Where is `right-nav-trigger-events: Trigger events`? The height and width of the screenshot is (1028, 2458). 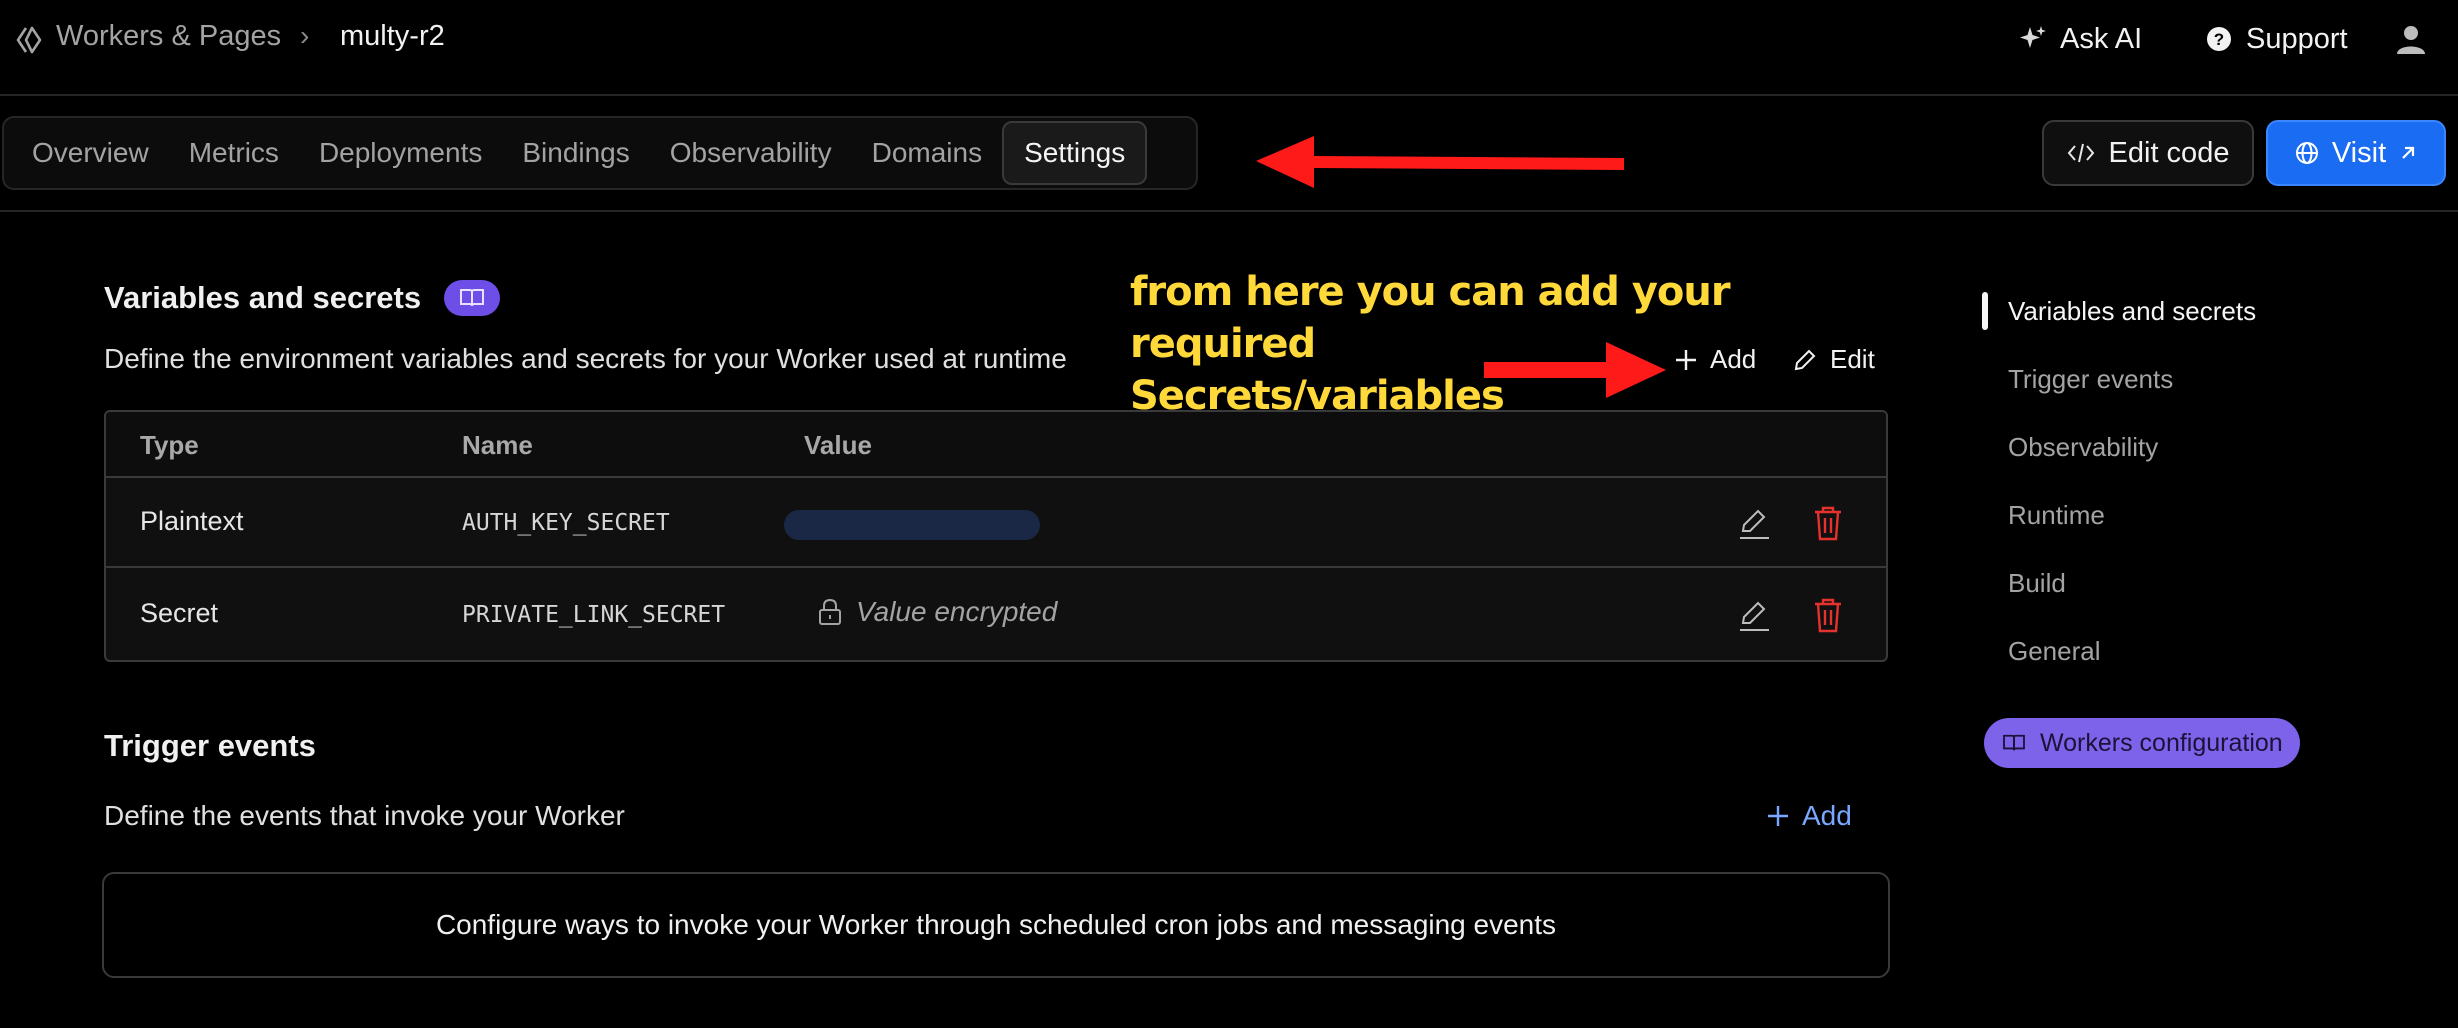 right-nav-trigger-events: Trigger events is located at coordinates (2090, 379).